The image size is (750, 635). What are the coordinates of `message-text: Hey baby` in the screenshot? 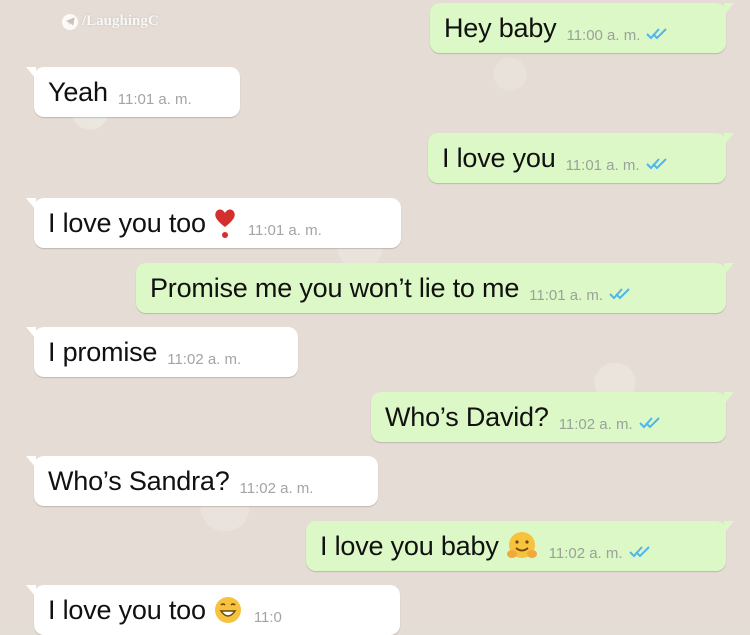 It's located at (500, 27).